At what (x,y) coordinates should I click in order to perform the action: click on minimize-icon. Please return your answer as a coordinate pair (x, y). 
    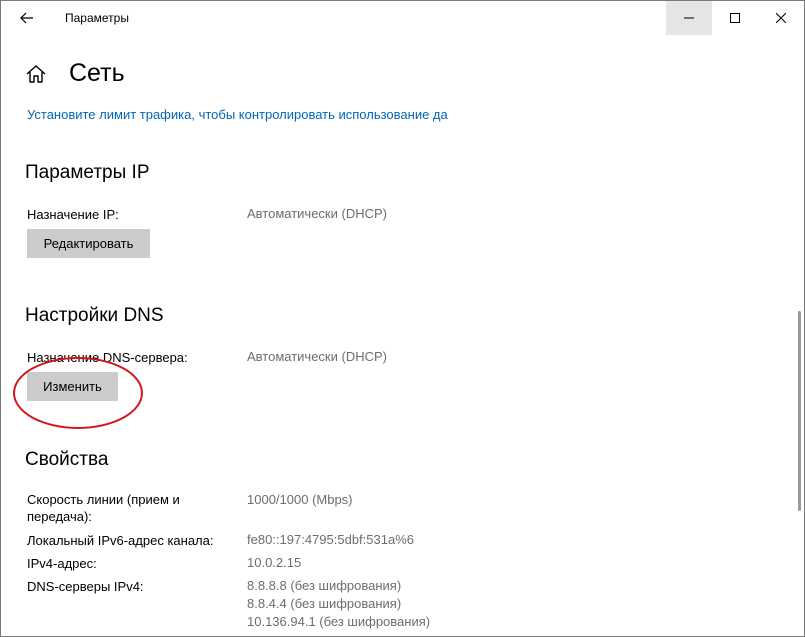
    Looking at the image, I should click on (689, 18).